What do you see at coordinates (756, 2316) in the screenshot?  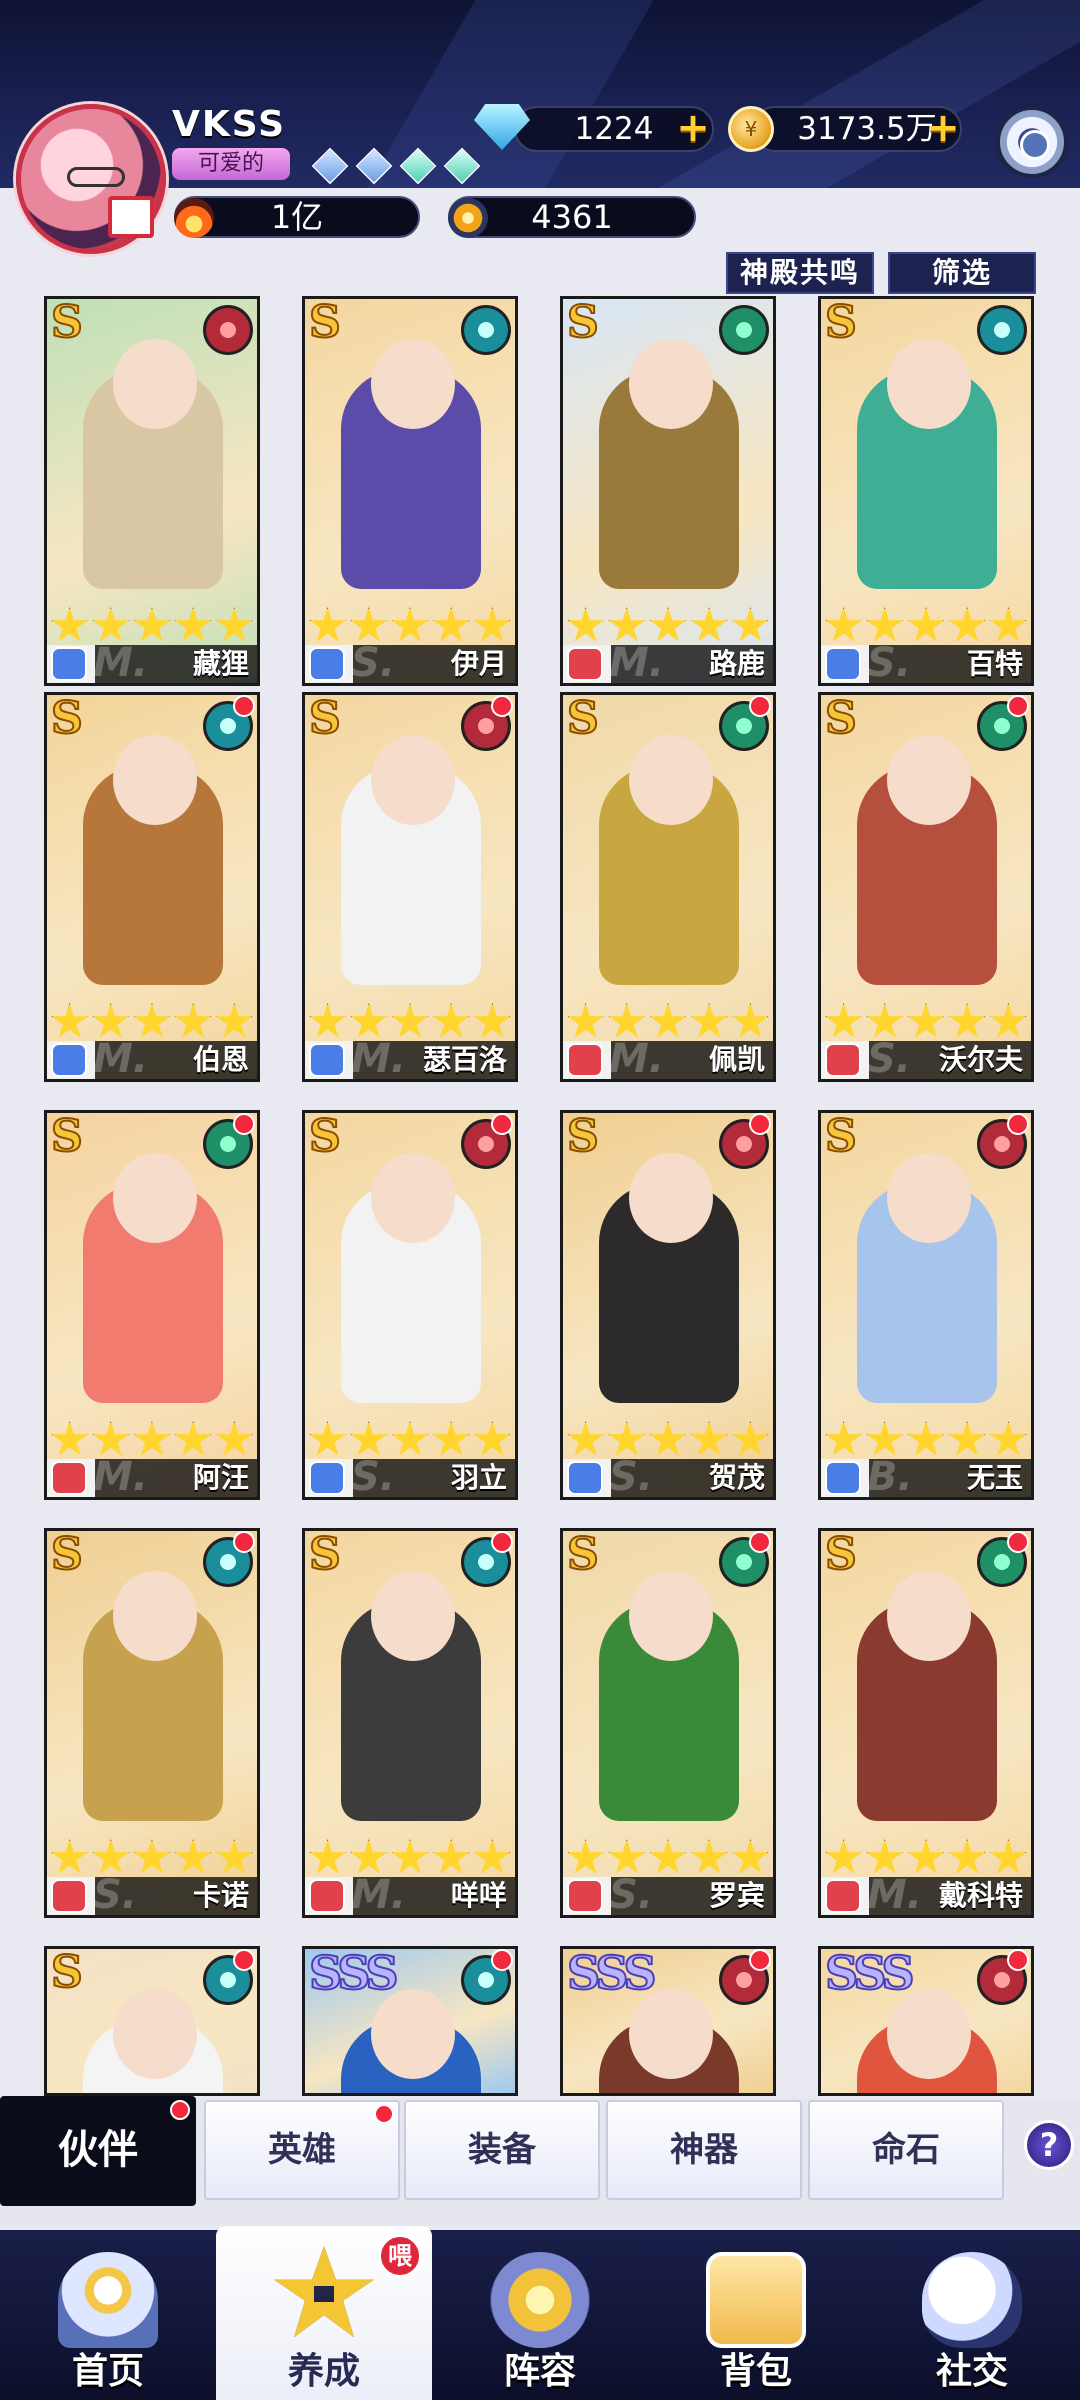 I see `nav-bag-envelope: 背包` at bounding box center [756, 2316].